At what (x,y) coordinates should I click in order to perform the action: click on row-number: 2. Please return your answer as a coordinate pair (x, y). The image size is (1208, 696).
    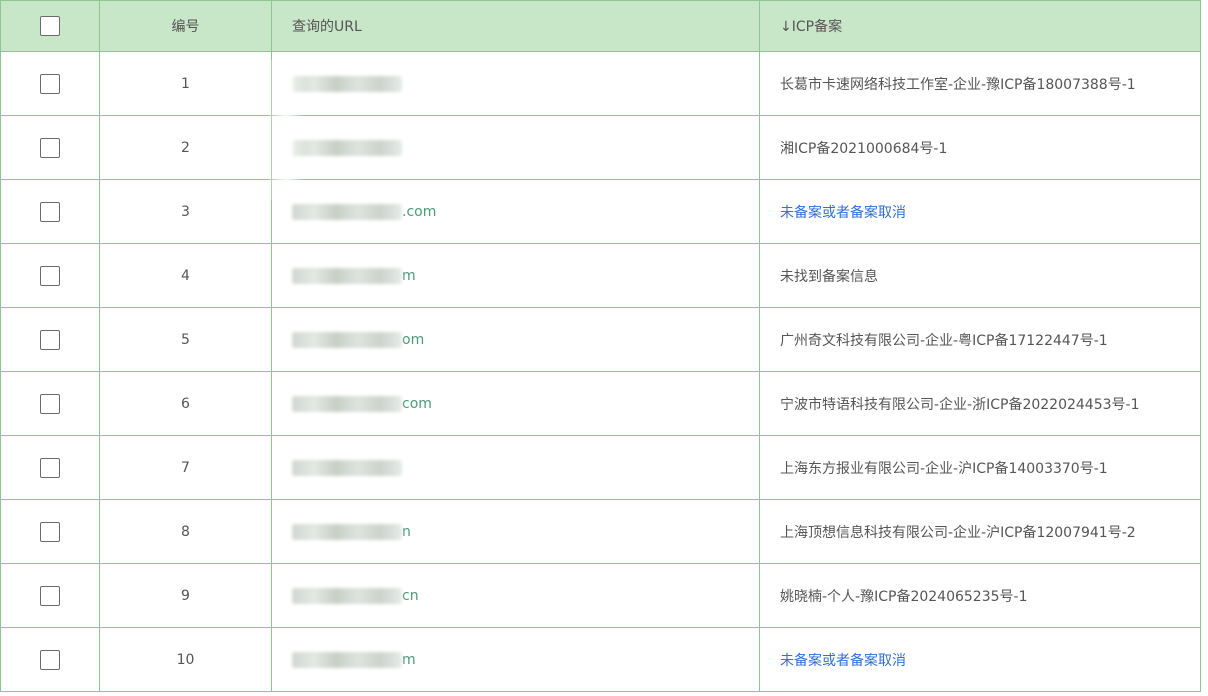
    Looking at the image, I should click on (185, 147).